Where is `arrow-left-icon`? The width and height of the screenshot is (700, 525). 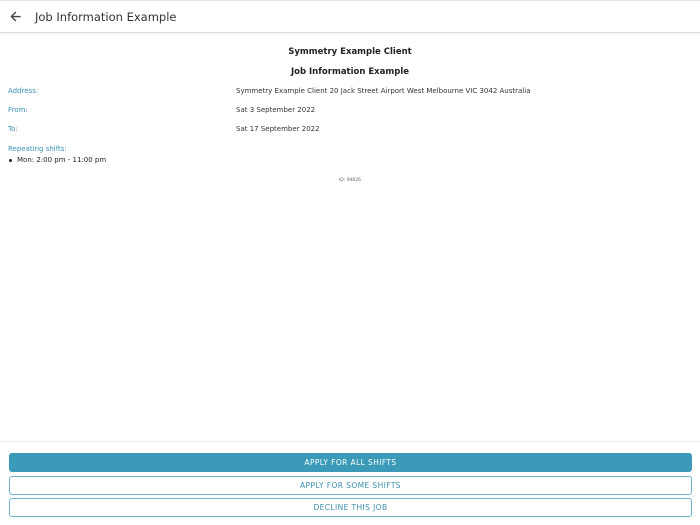 arrow-left-icon is located at coordinates (15, 16).